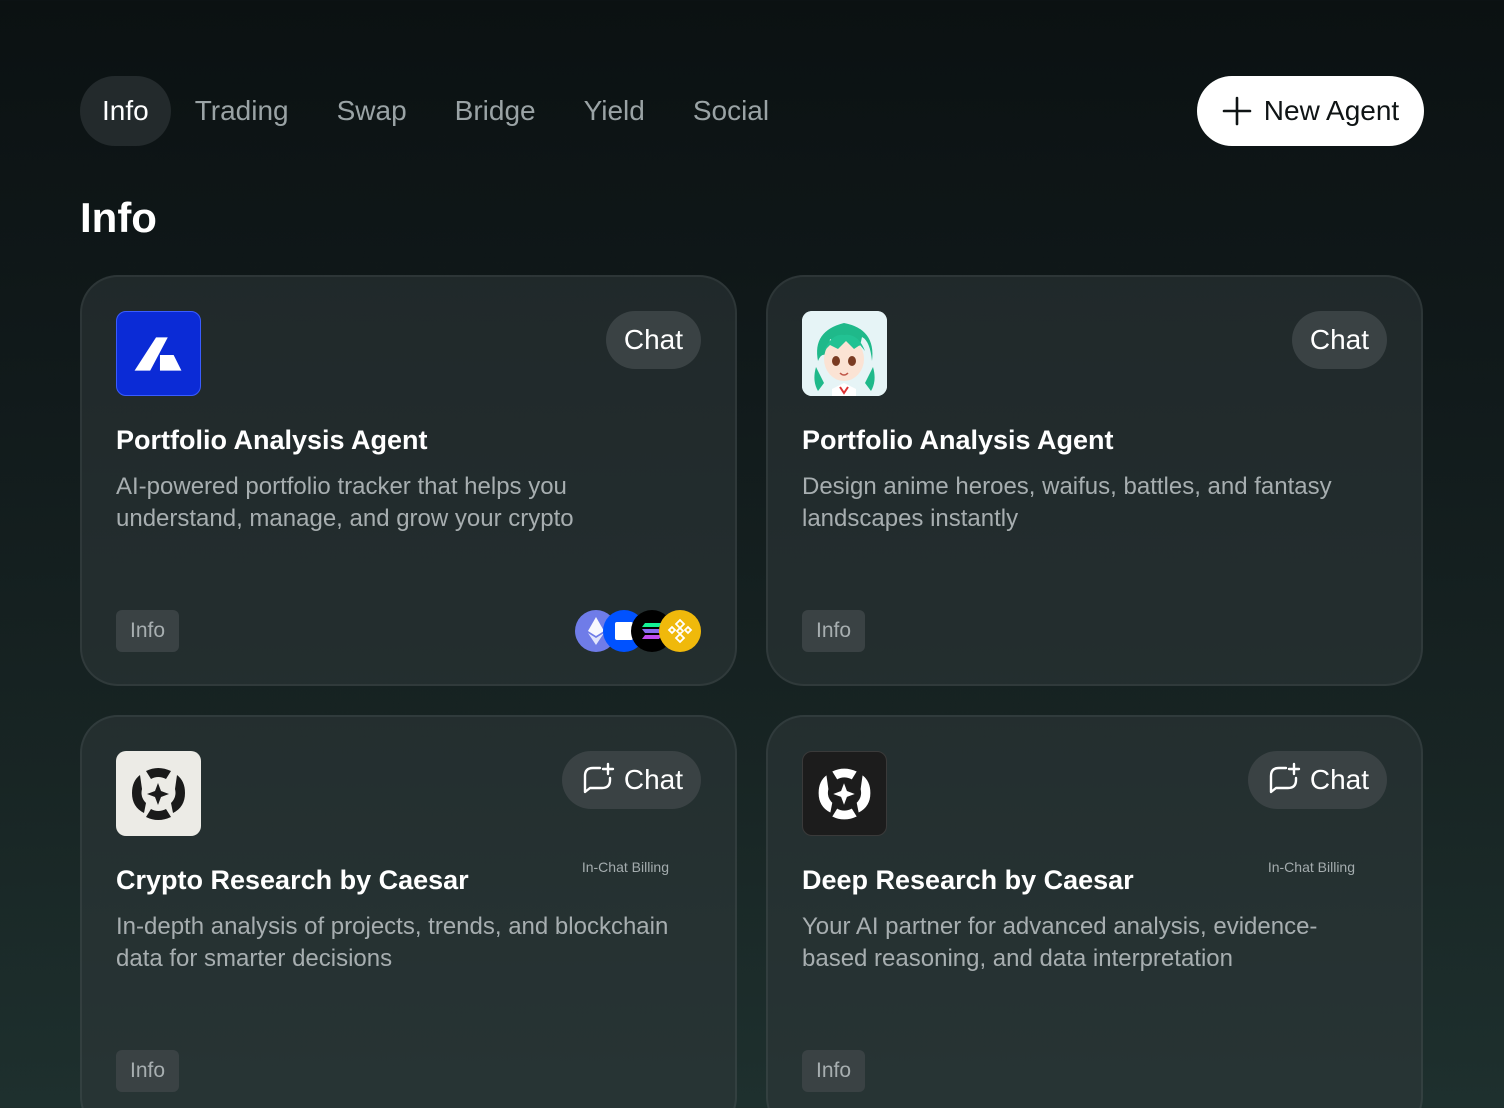 The image size is (1504, 1108). Describe the element at coordinates (158, 353) in the screenshot. I see `portfolio-logo-icon` at that location.